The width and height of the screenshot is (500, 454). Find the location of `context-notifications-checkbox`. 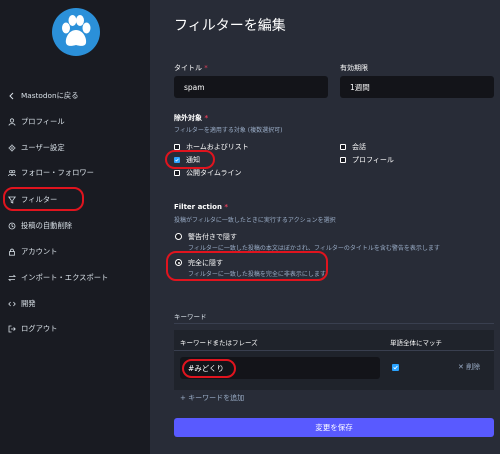

context-notifications-checkbox is located at coordinates (177, 160).